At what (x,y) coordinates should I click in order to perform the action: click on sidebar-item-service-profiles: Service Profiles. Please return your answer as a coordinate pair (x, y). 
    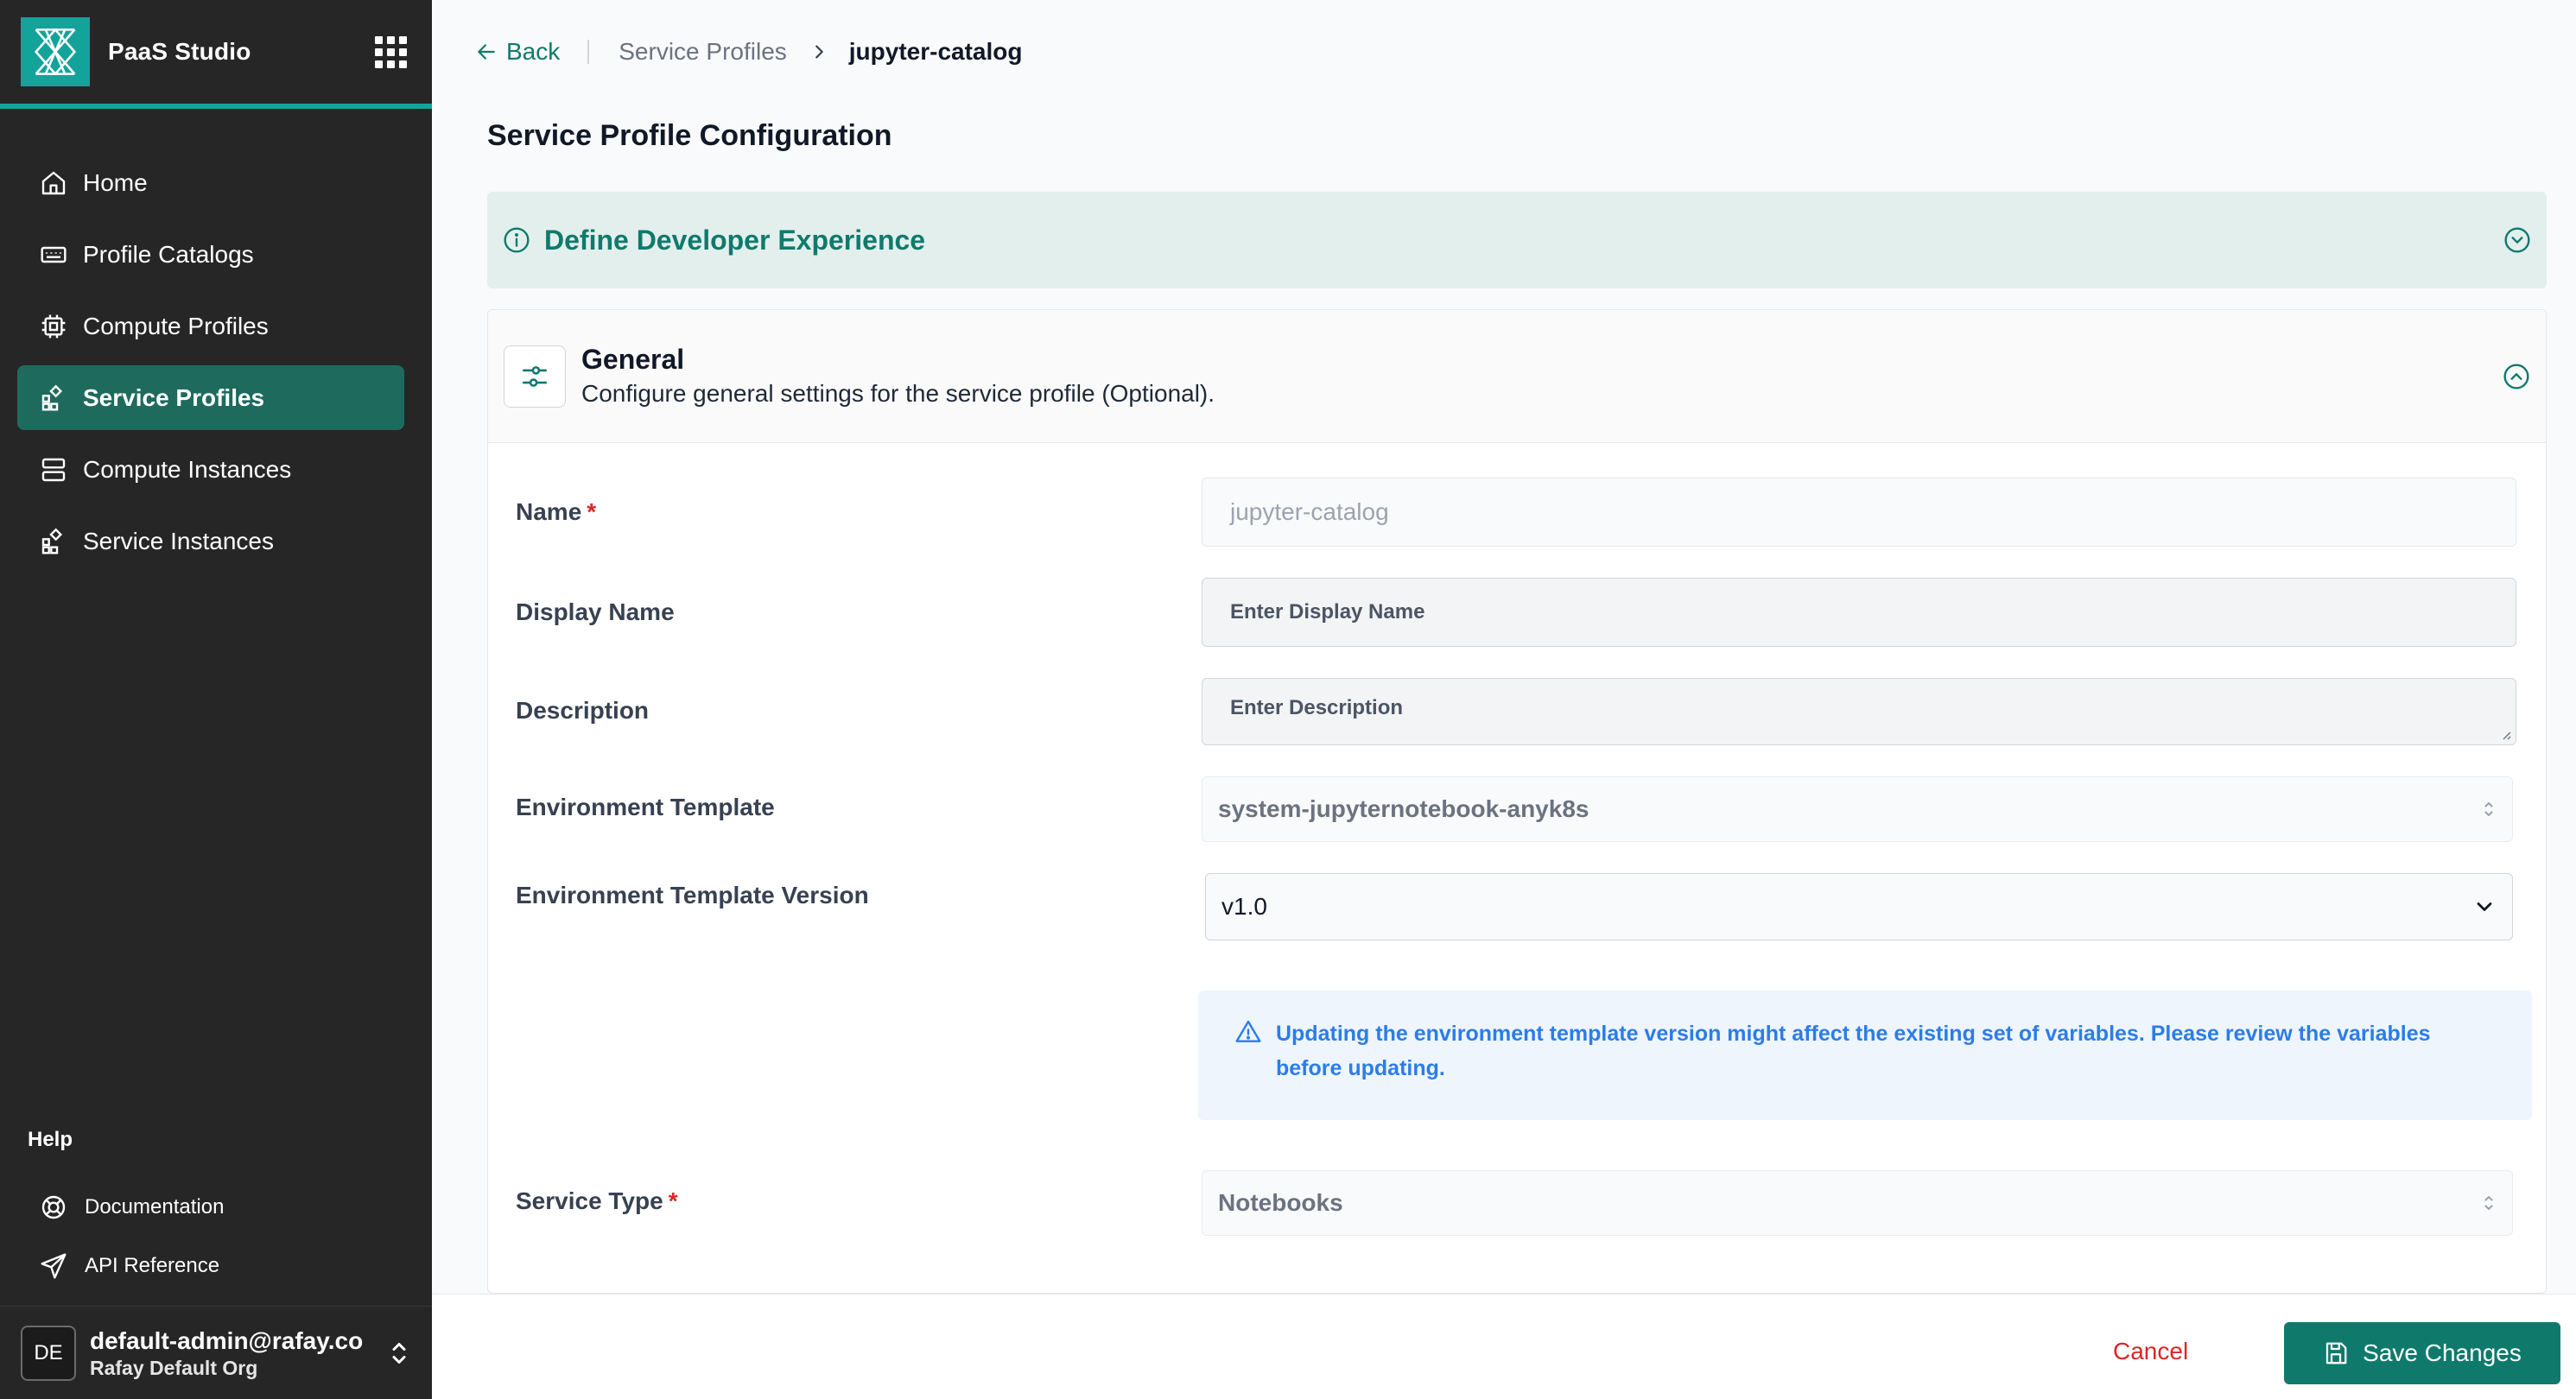
    Looking at the image, I should click on (210, 397).